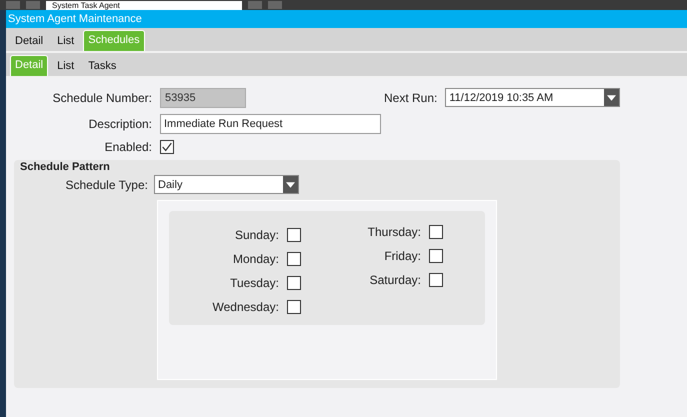 The height and width of the screenshot is (417, 687). What do you see at coordinates (128, 147) in the screenshot?
I see `field-label: Enabled:` at bounding box center [128, 147].